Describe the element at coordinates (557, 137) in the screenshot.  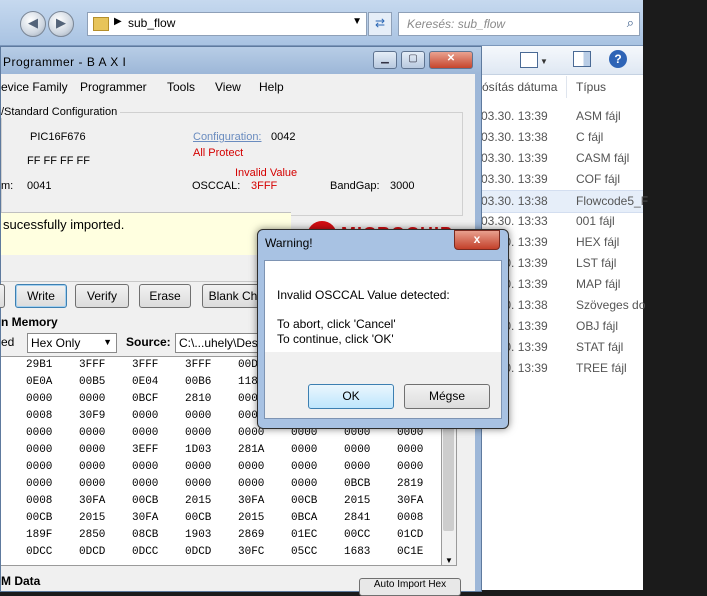
I see `file-row: 03.30. 13:38 C fájl` at that location.